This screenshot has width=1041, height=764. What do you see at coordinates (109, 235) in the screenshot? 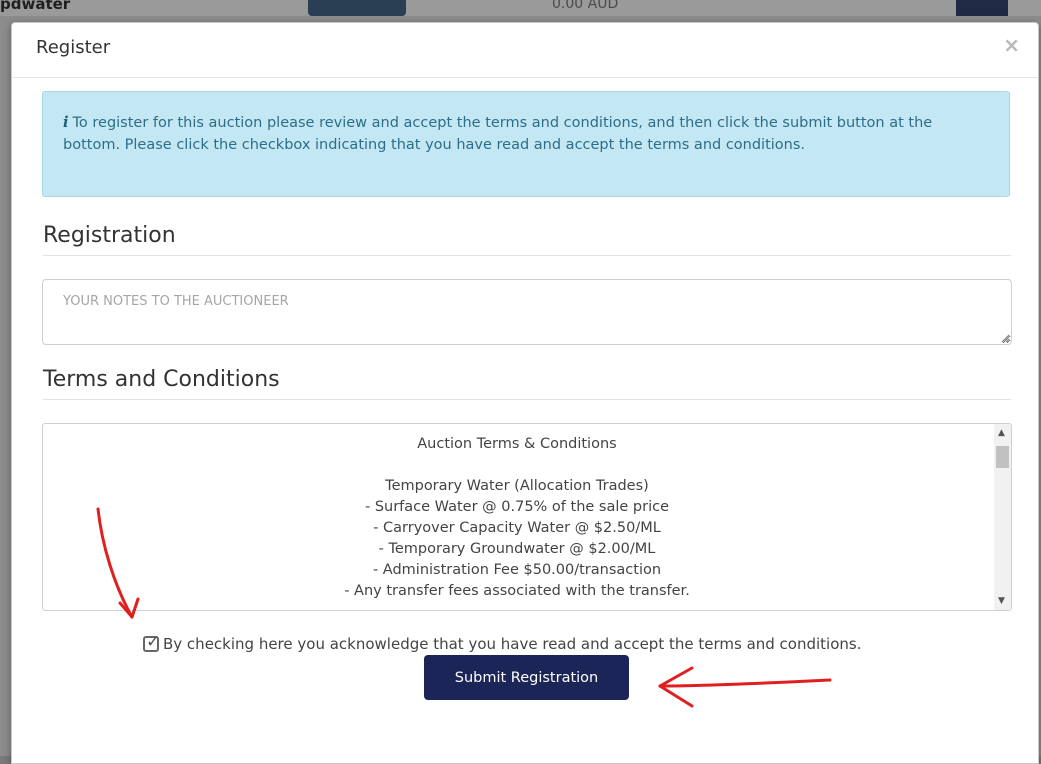
I see `registration-title: Registration` at bounding box center [109, 235].